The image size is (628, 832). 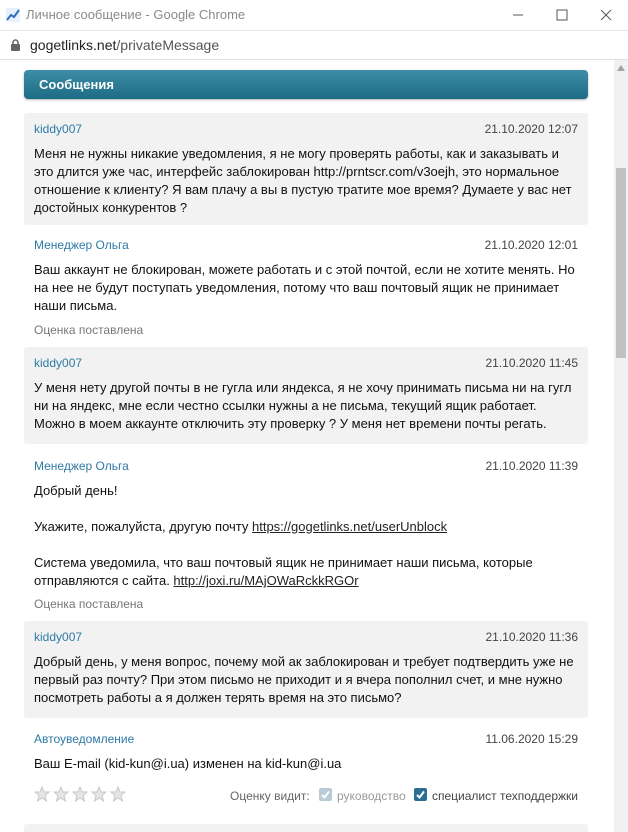 I want to click on message-author: Автоуведомление, so click(x=84, y=739).